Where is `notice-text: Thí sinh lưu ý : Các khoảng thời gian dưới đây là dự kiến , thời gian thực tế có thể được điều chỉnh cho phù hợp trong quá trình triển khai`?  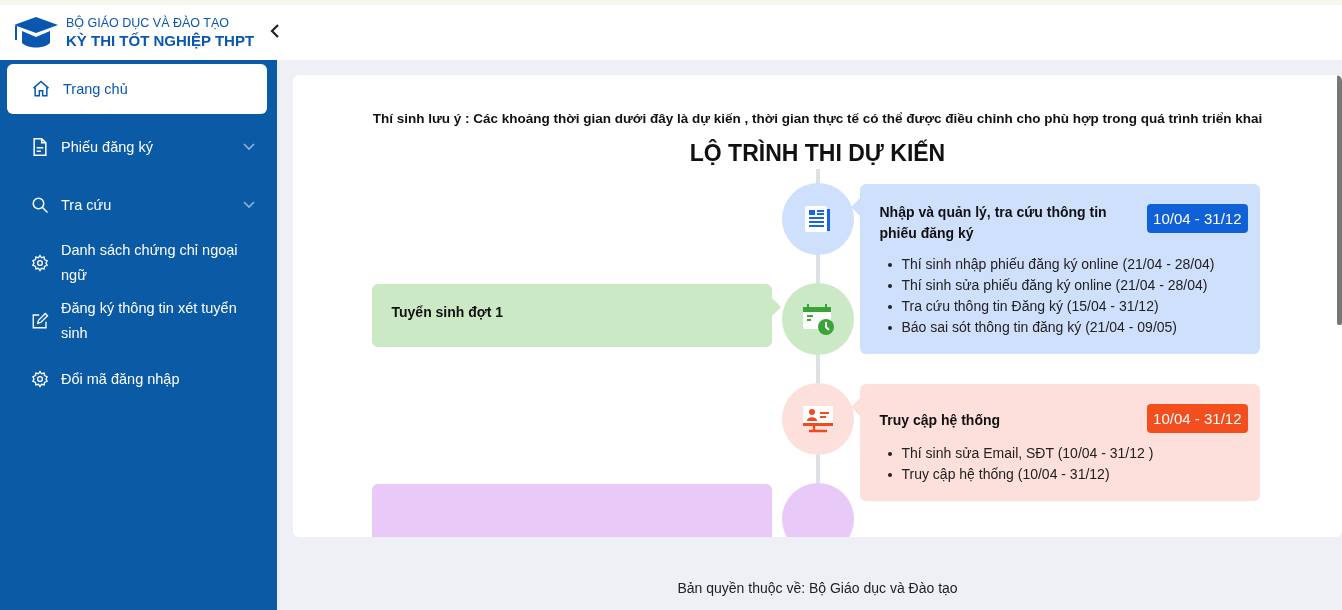 notice-text: Thí sinh lưu ý : Các khoảng thời gian dưới đây là dự kiến , thời gian thực tế có thể được điều chỉnh cho phù hợp trong quá trình triển khai is located at coordinates (817, 118).